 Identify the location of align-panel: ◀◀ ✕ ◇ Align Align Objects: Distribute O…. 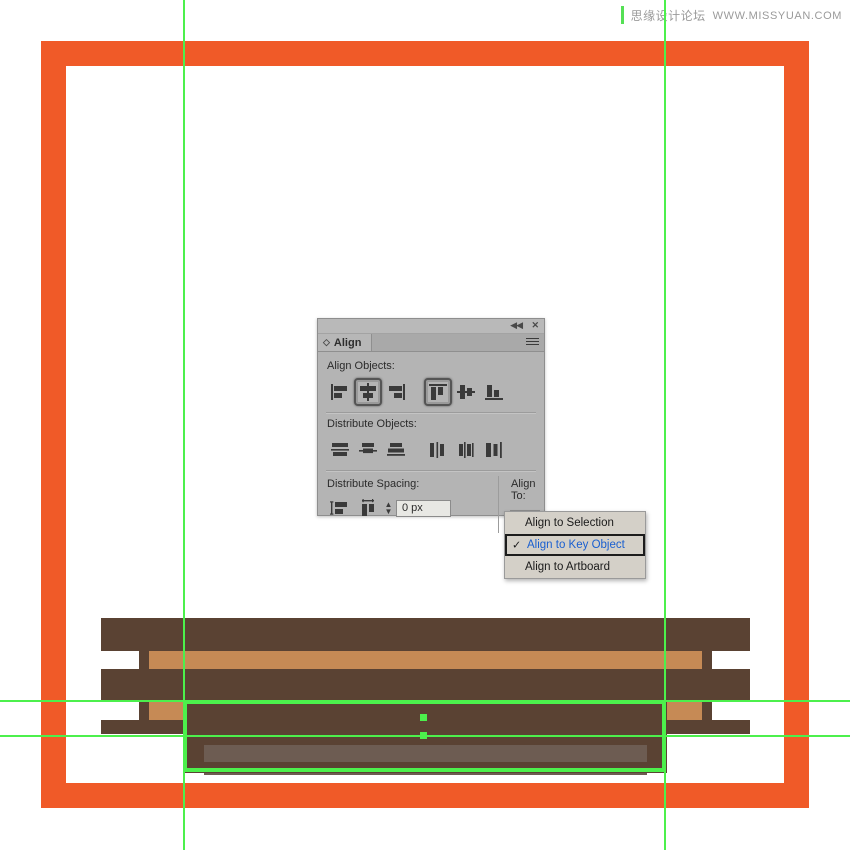
(431, 425).